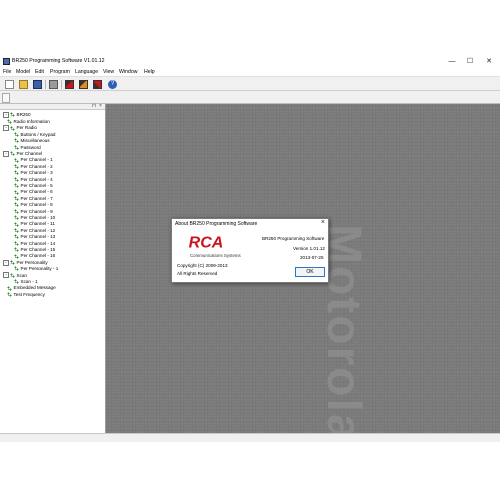 This screenshot has width=500, height=500. I want to click on tree-item: Test Frequency, so click(26, 294).